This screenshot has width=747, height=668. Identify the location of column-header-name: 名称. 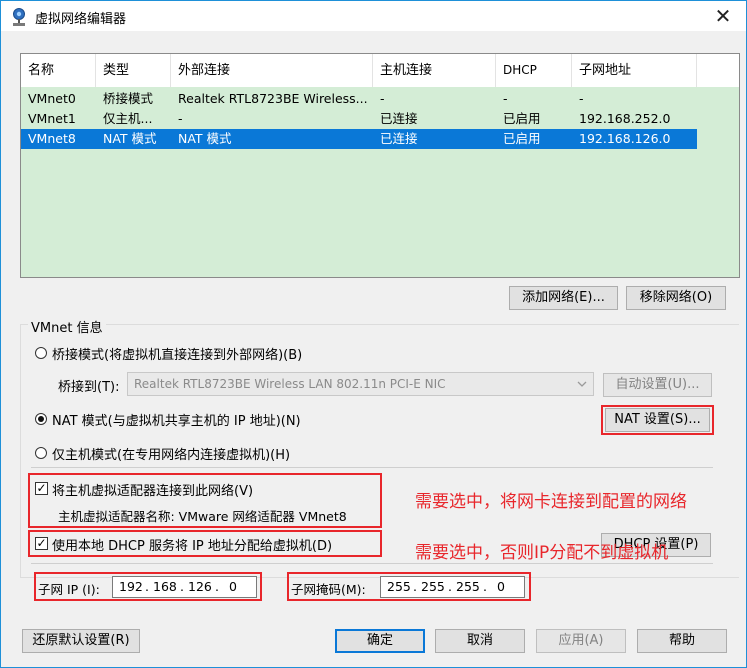
(58, 70).